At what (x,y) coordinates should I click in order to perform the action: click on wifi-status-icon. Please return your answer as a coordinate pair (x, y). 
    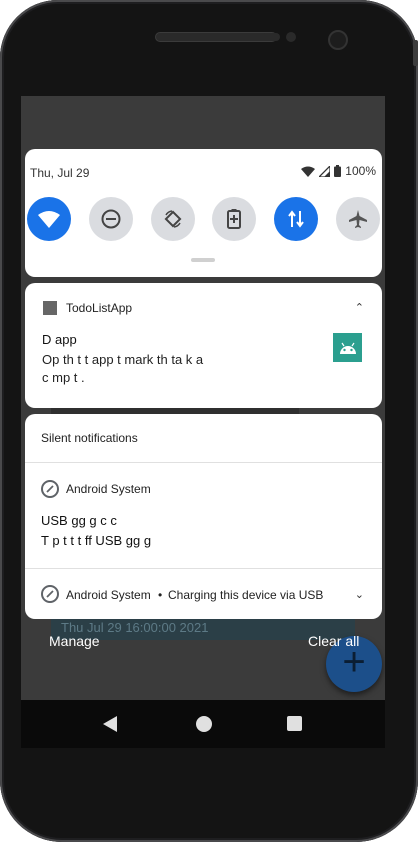
    Looking at the image, I should click on (308, 171).